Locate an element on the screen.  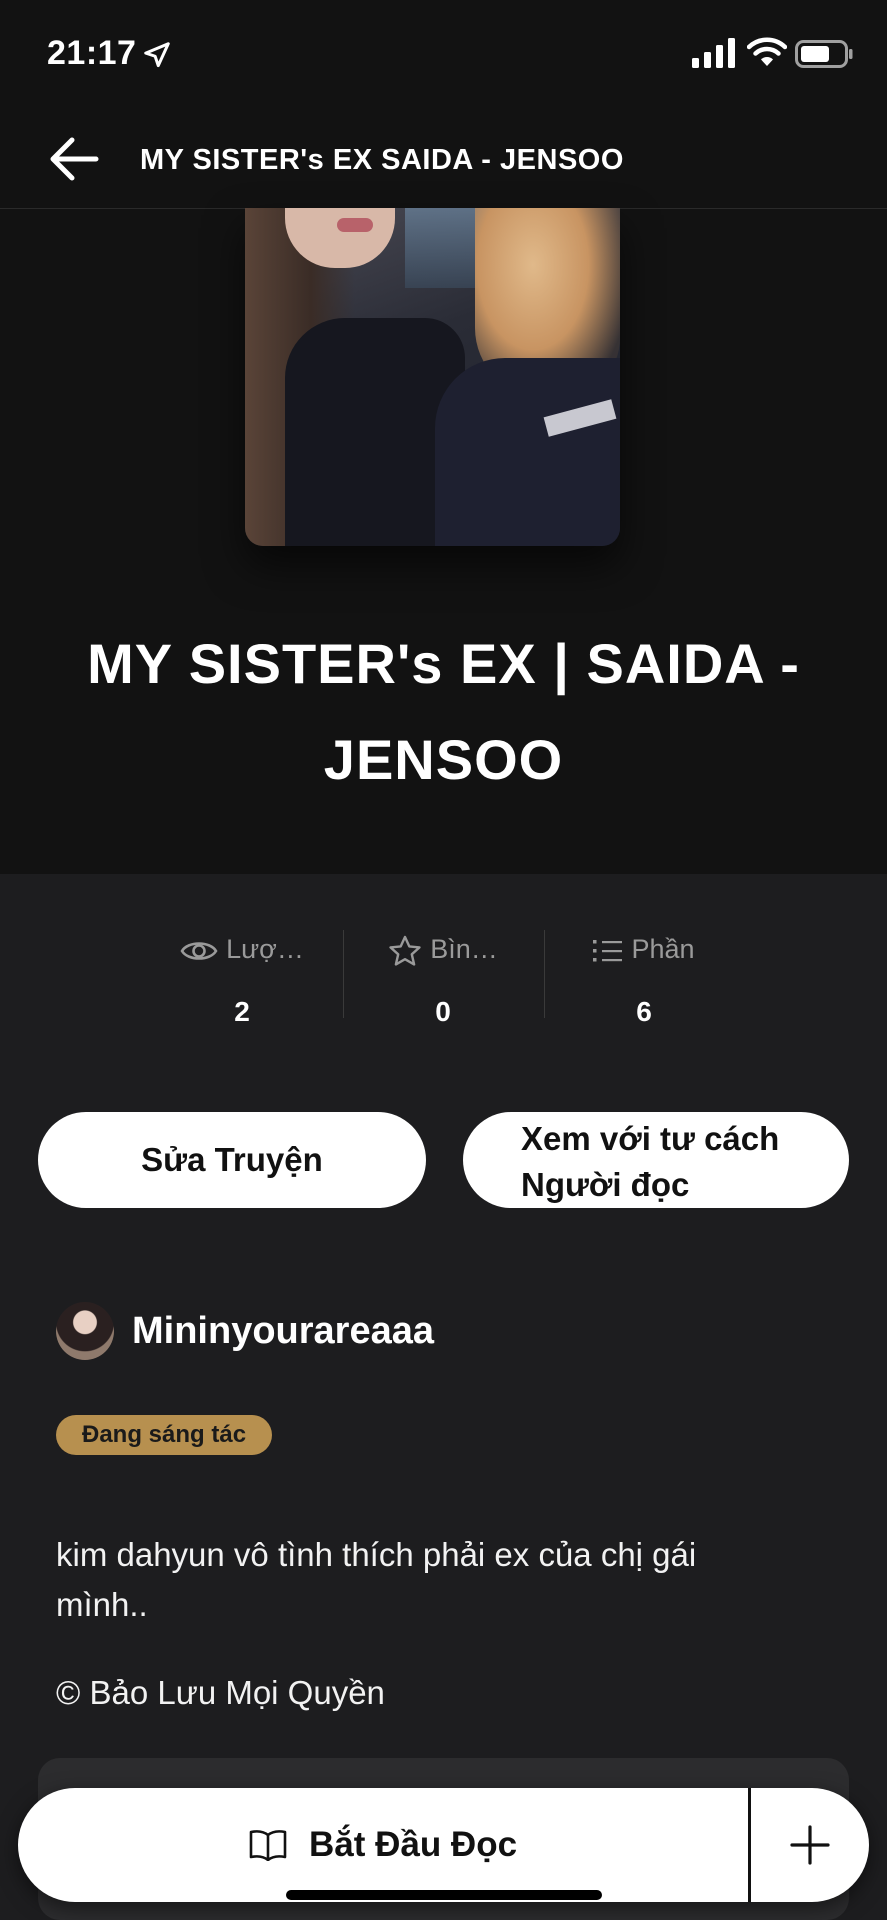
story-cover-image is located at coordinates (432, 377).